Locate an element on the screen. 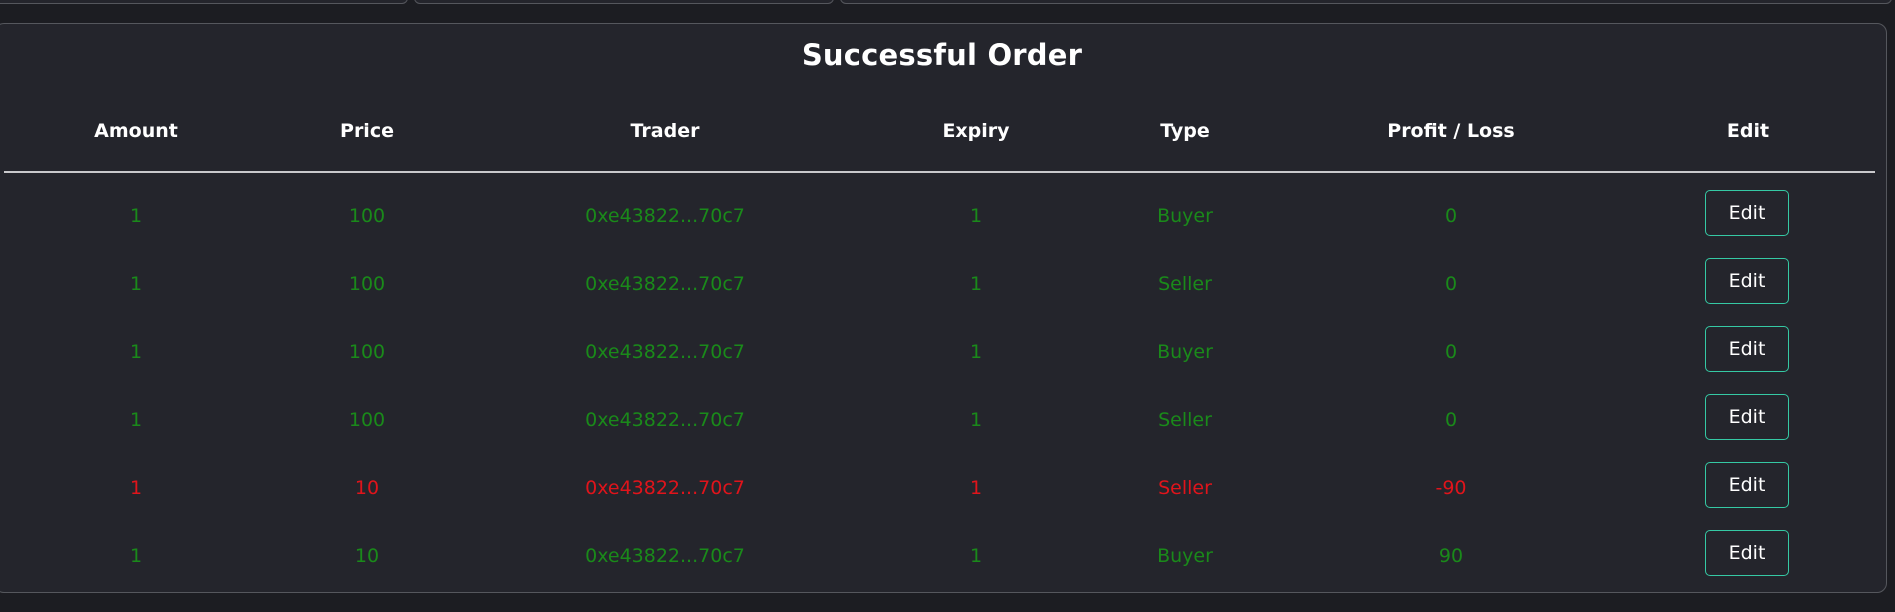  header-amount: Amount is located at coordinates (136, 131).